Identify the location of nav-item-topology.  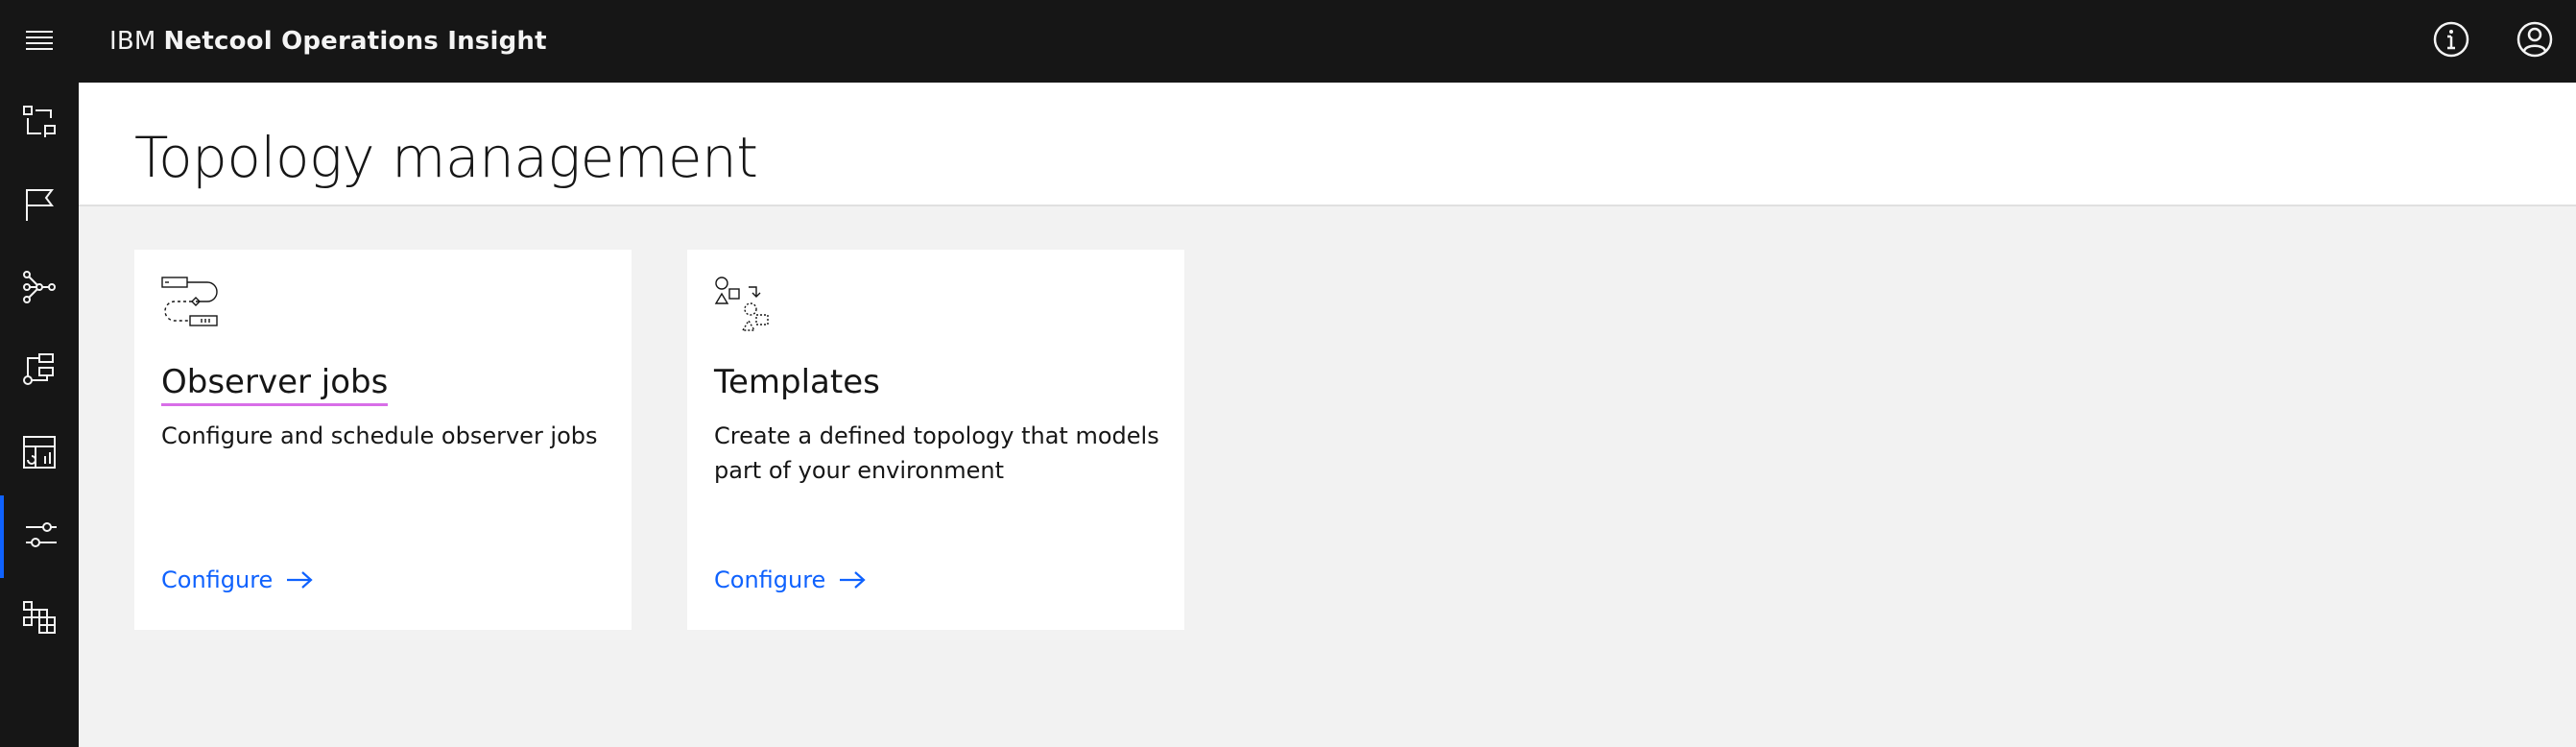
(39, 289).